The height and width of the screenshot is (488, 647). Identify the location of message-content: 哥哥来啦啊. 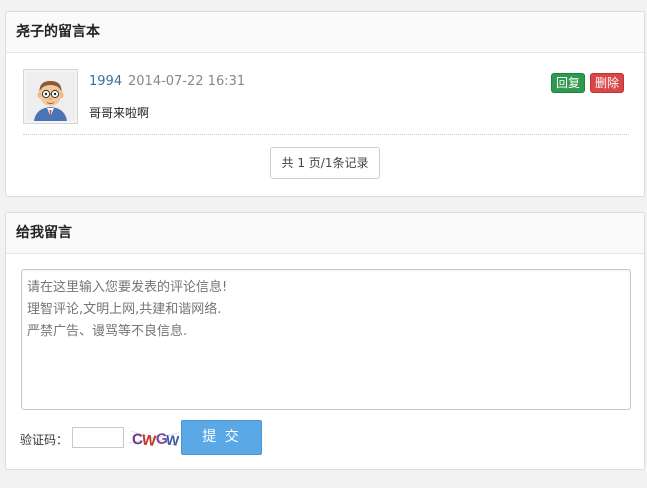
(119, 113).